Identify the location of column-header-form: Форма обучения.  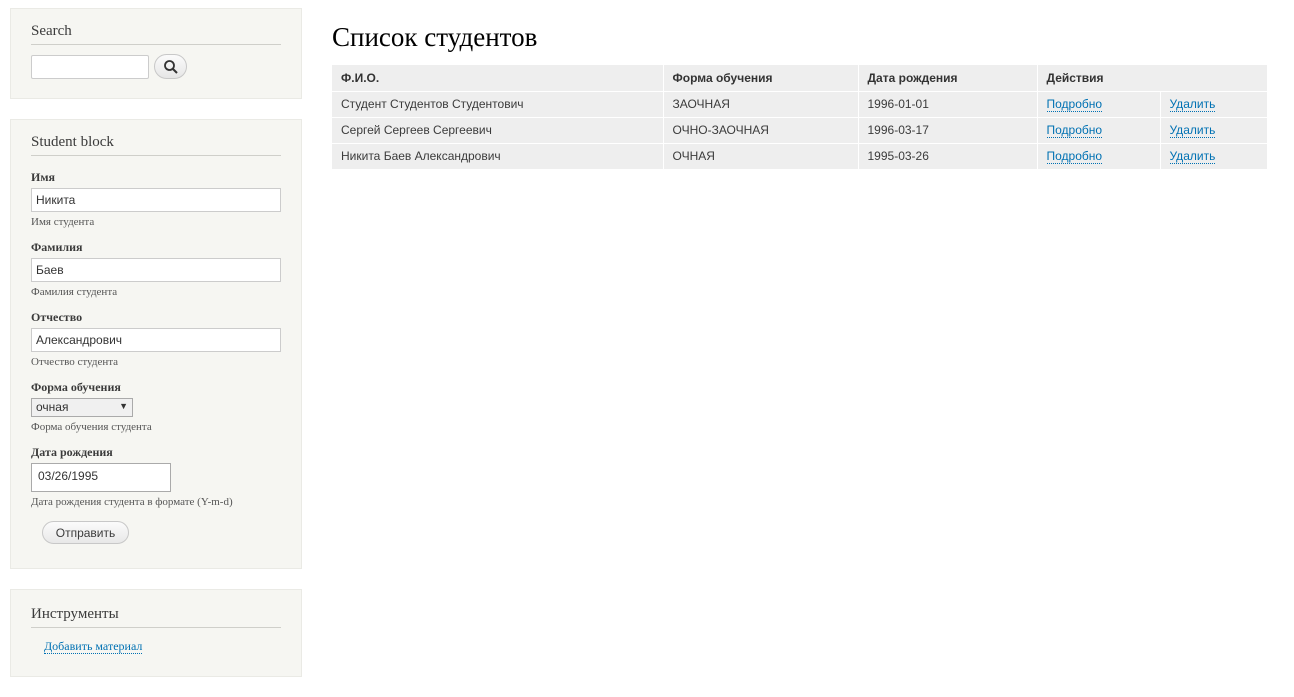
(761, 78).